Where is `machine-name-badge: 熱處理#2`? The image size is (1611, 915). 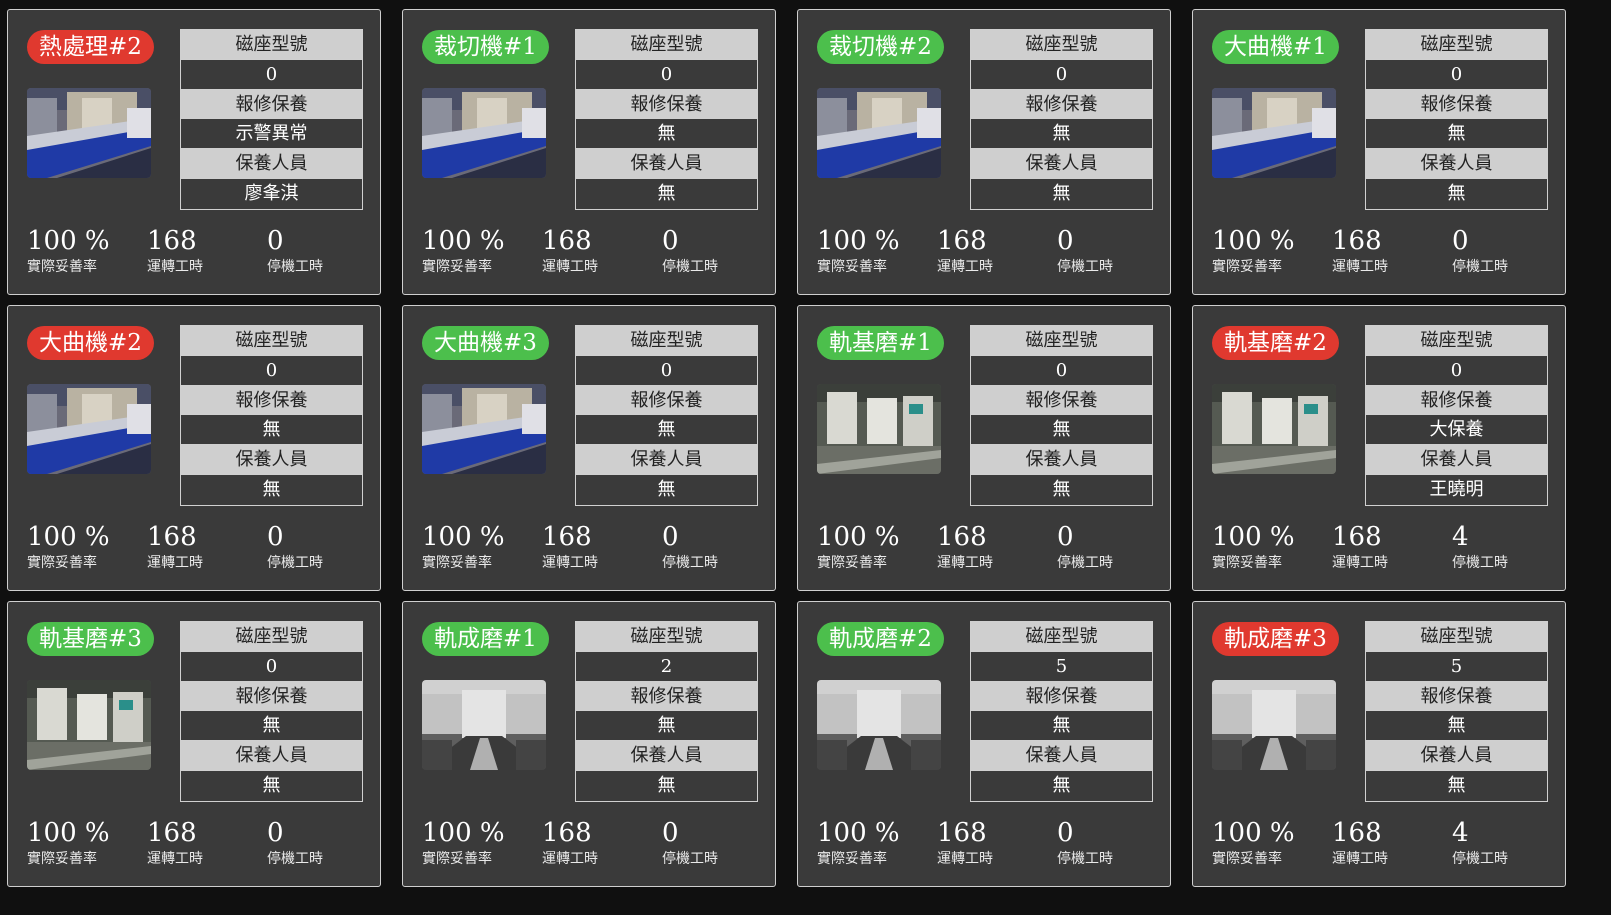 machine-name-badge: 熱處理#2 is located at coordinates (90, 47).